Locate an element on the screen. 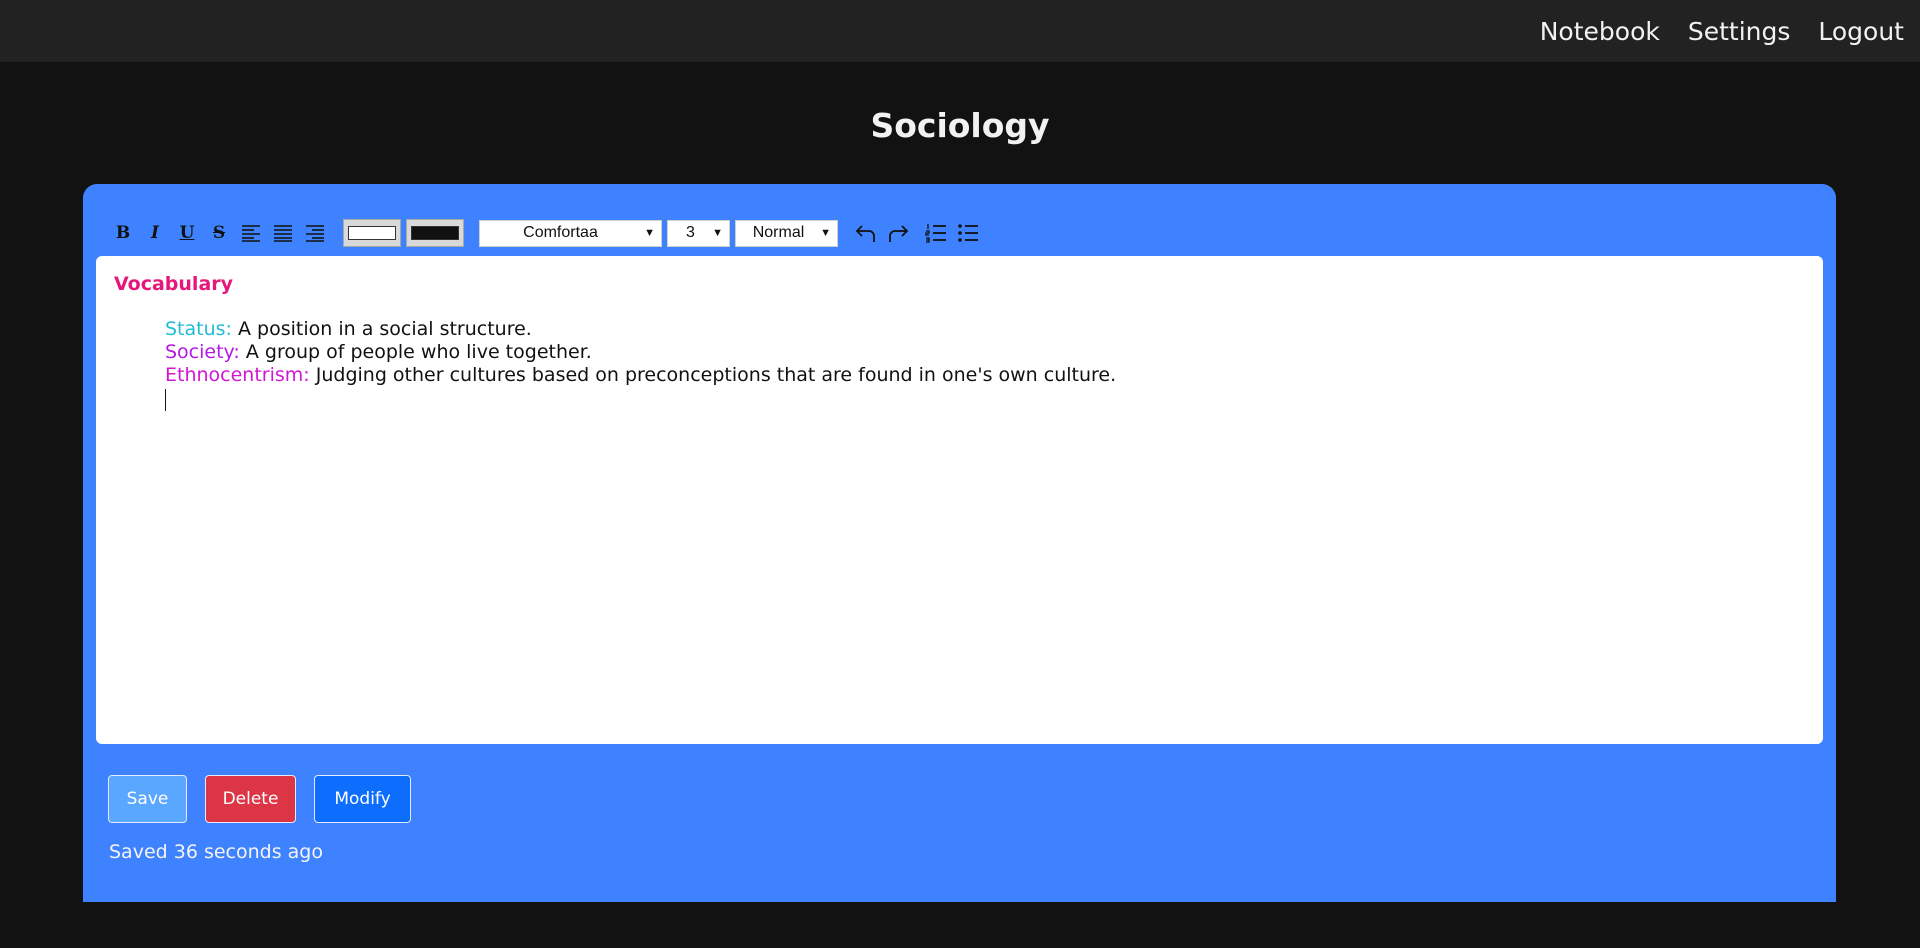  unordered-list-button is located at coordinates (968, 233).